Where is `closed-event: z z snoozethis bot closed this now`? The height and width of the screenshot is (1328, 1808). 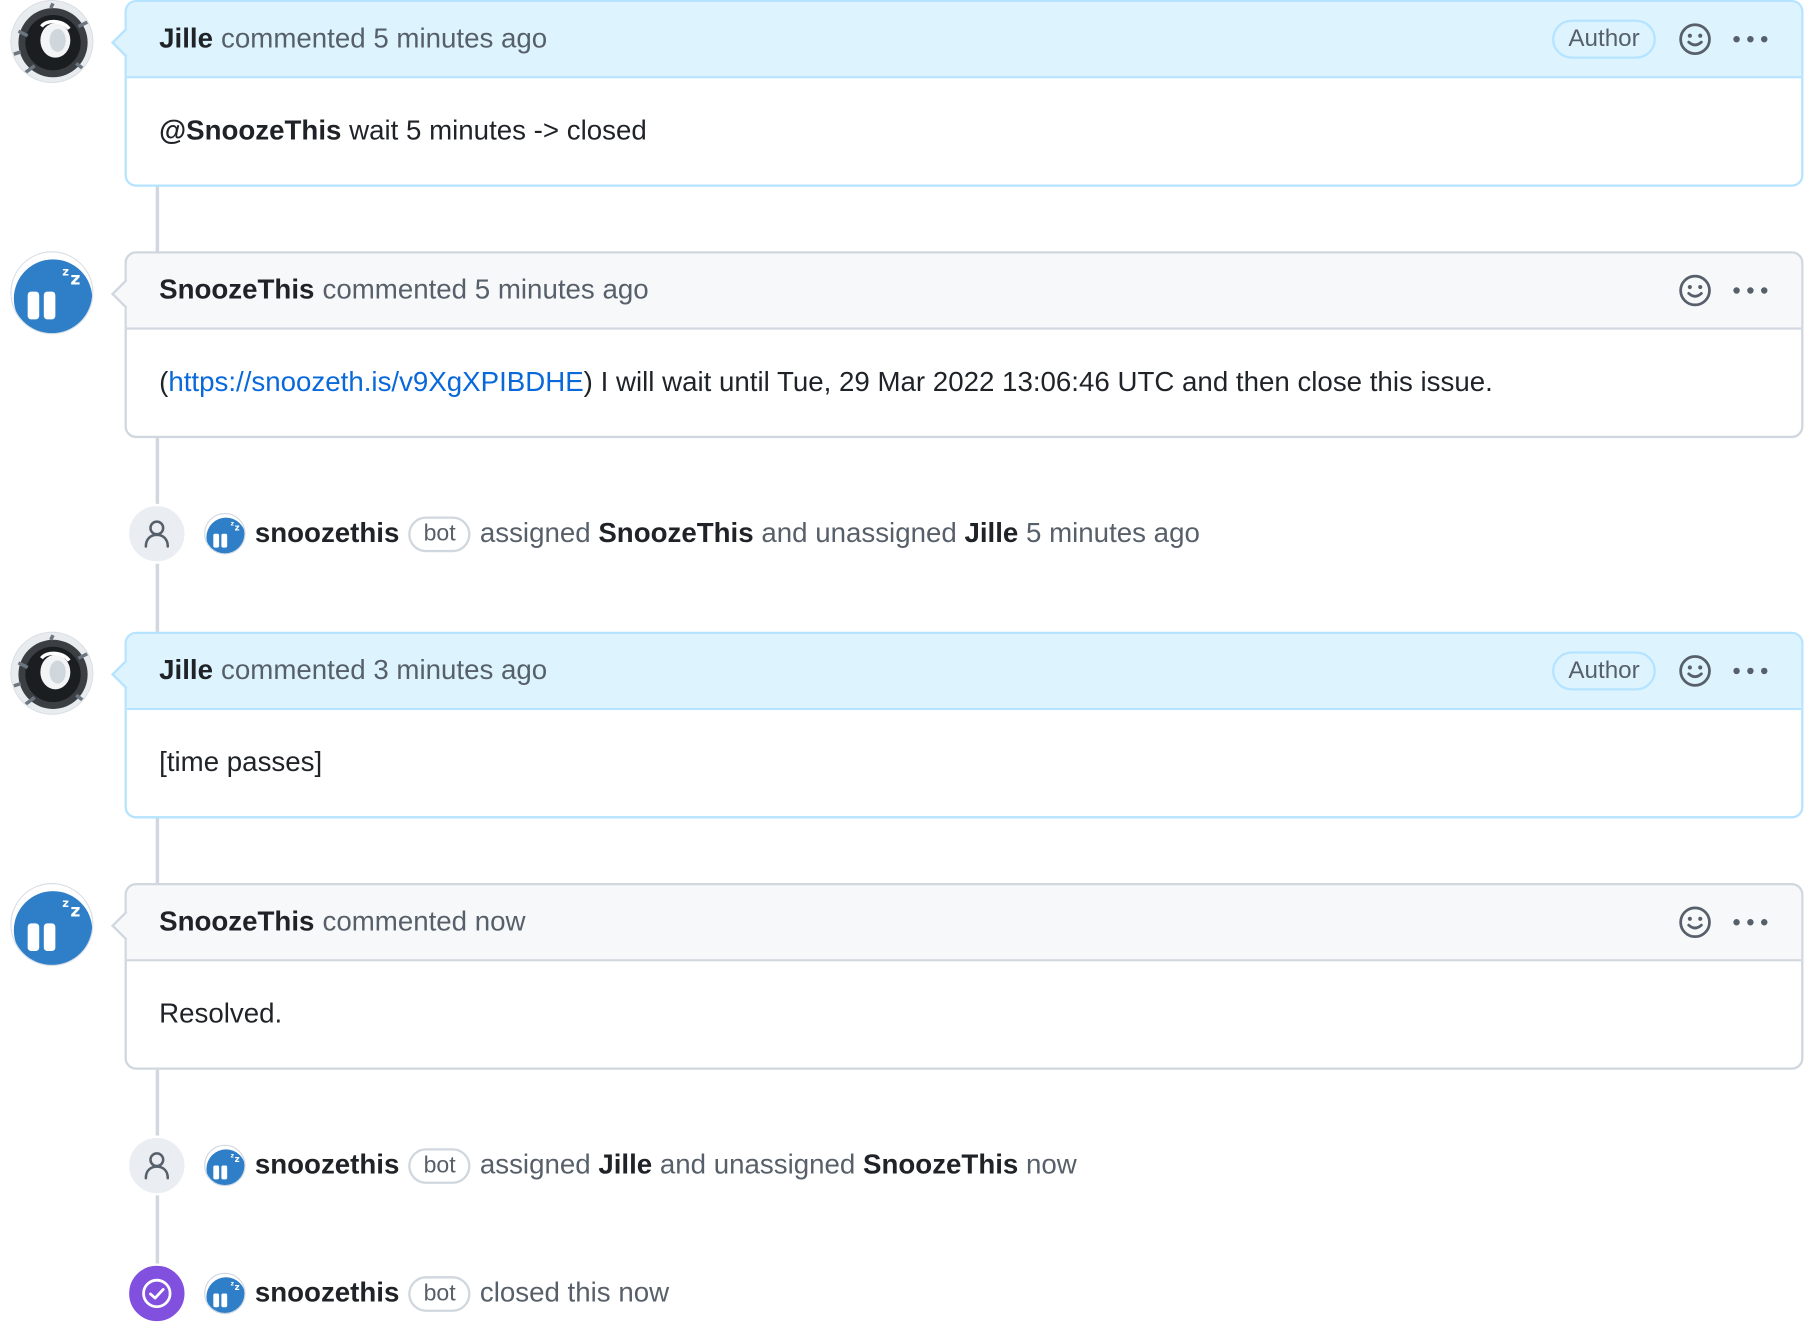 closed-event: z z snoozethis bot closed this now is located at coordinates (397, 1293).